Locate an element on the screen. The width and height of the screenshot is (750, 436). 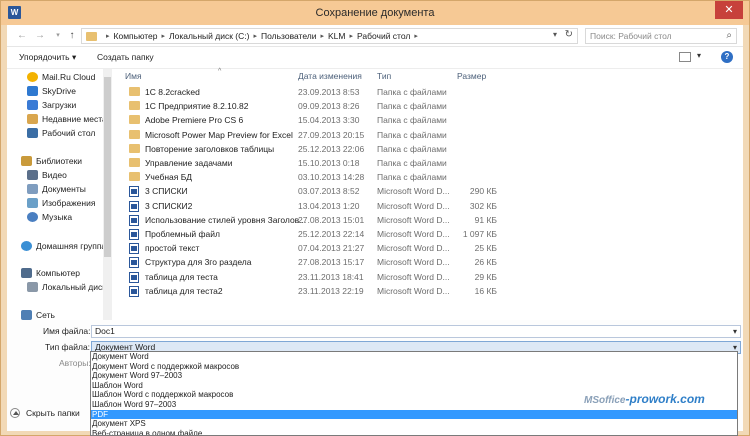
address-dropdown-icon: ▾ is located at coordinates (555, 34).